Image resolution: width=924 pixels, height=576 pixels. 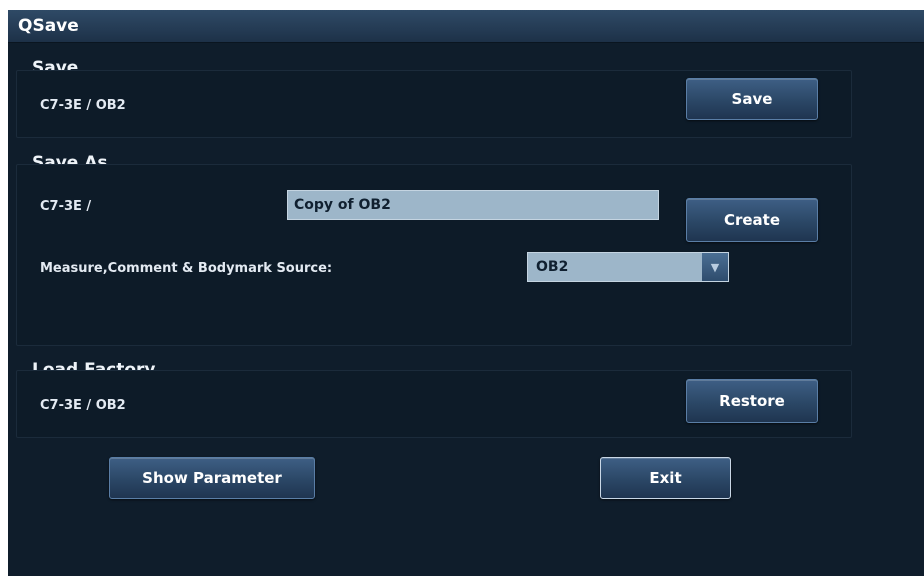 I want to click on save-probe-exam: C7-3E / OB2, so click(x=83, y=105).